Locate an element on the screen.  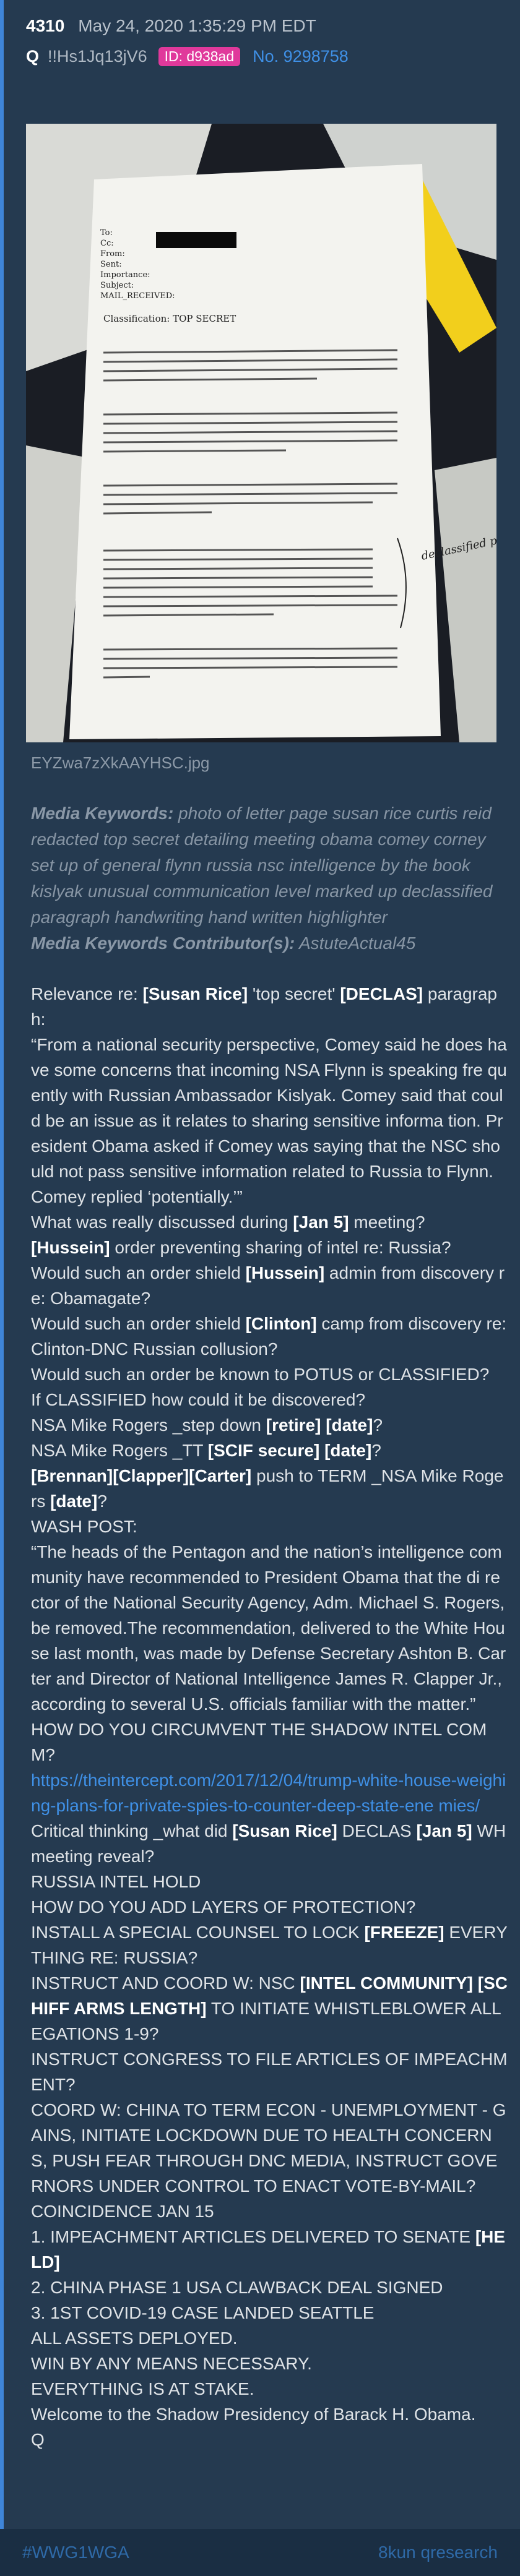
text-segment: NSA Mike Rogers _TT is located at coordinates (120, 1450).